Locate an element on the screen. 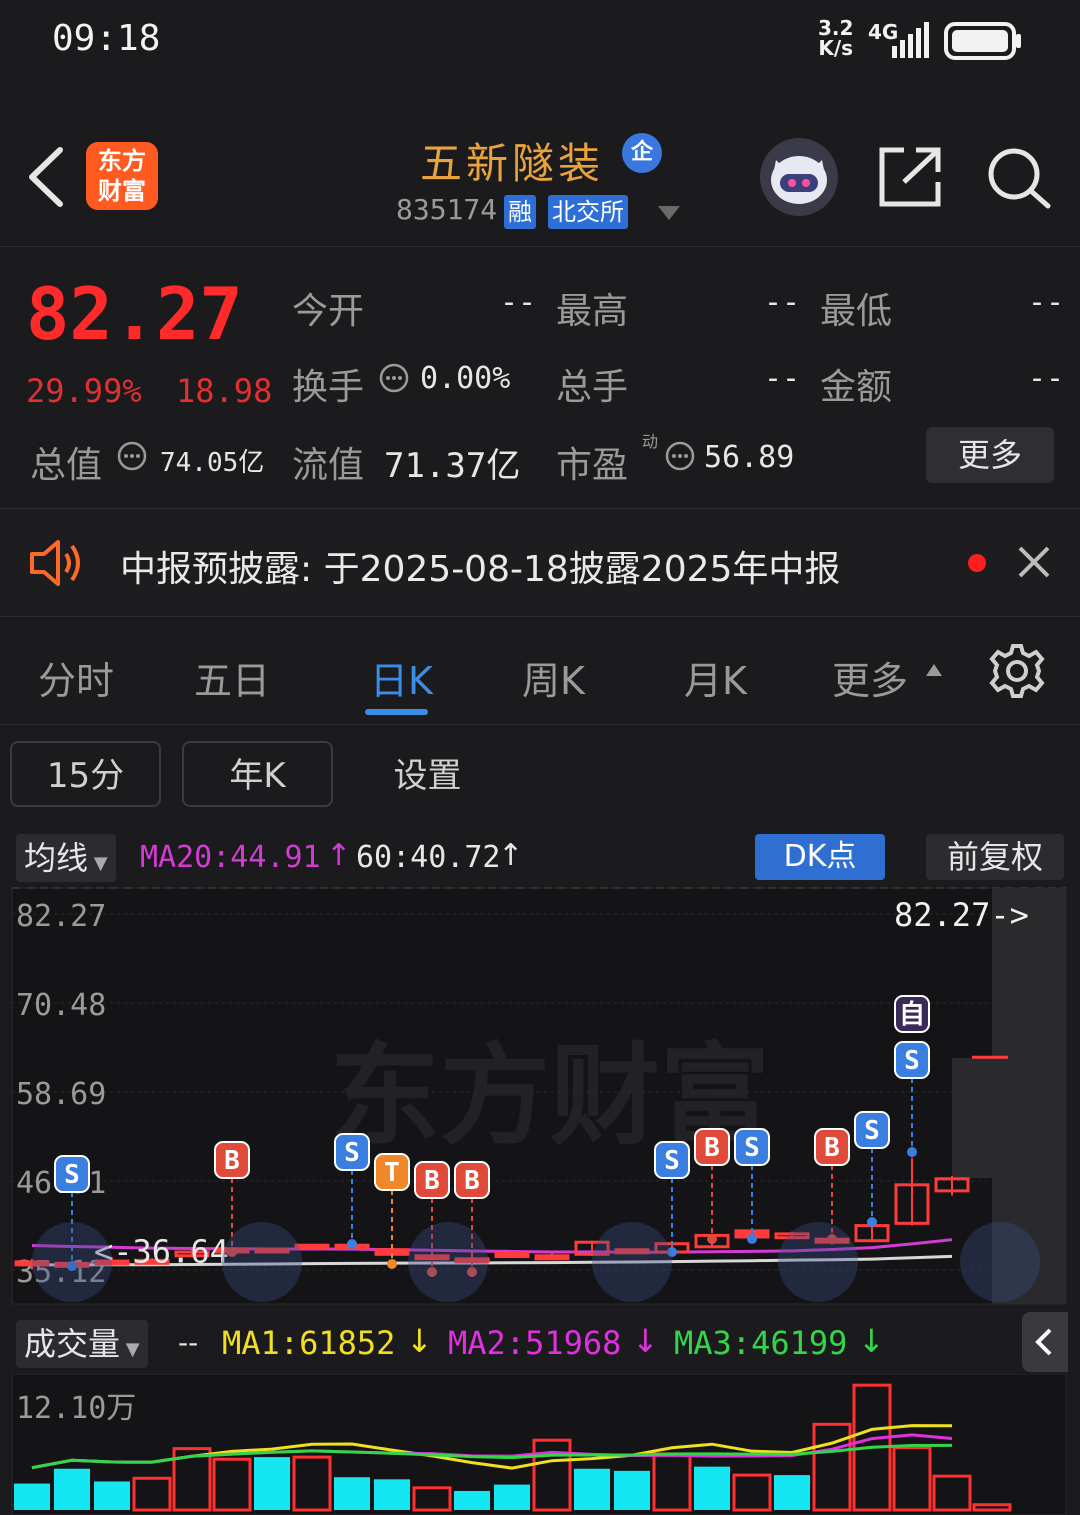  tab-monthly-k: 月K is located at coordinates (715, 677).